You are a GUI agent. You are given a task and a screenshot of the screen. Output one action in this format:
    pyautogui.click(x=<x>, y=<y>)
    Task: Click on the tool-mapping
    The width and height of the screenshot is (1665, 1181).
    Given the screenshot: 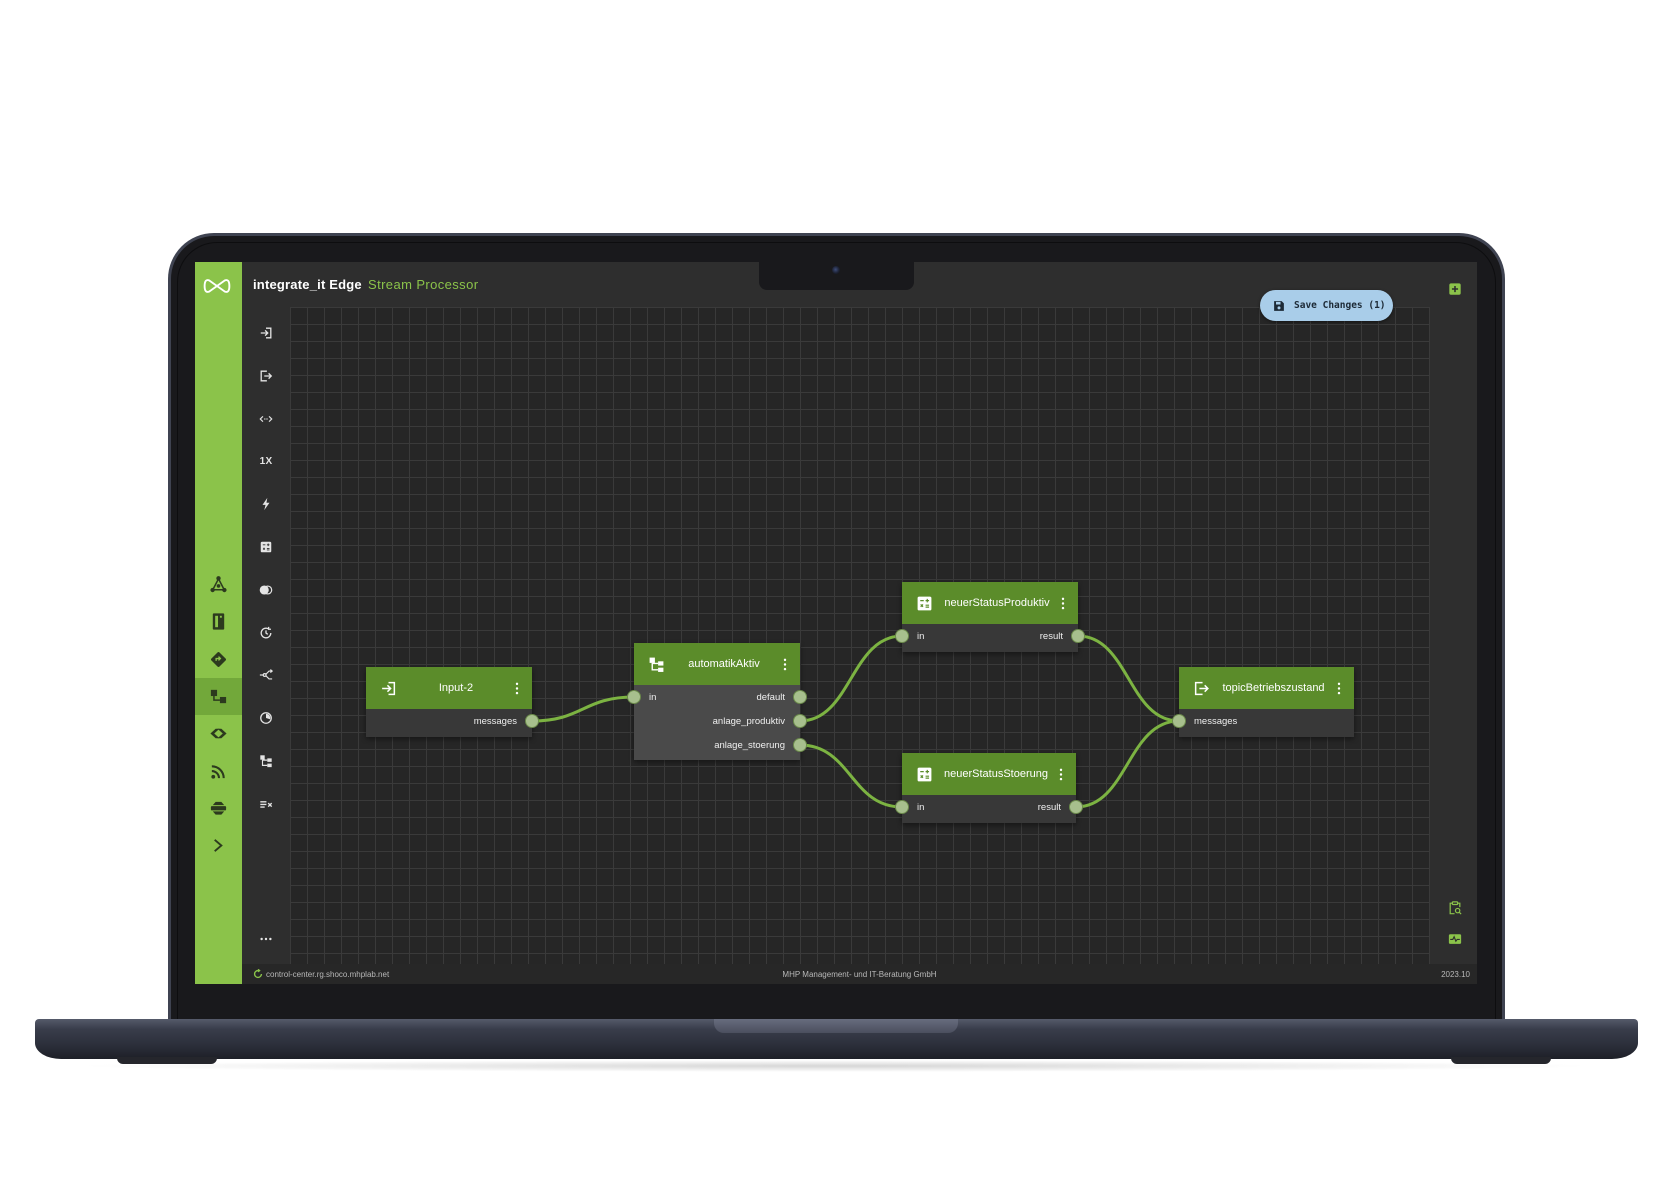 What is the action you would take?
    pyautogui.click(x=266, y=418)
    